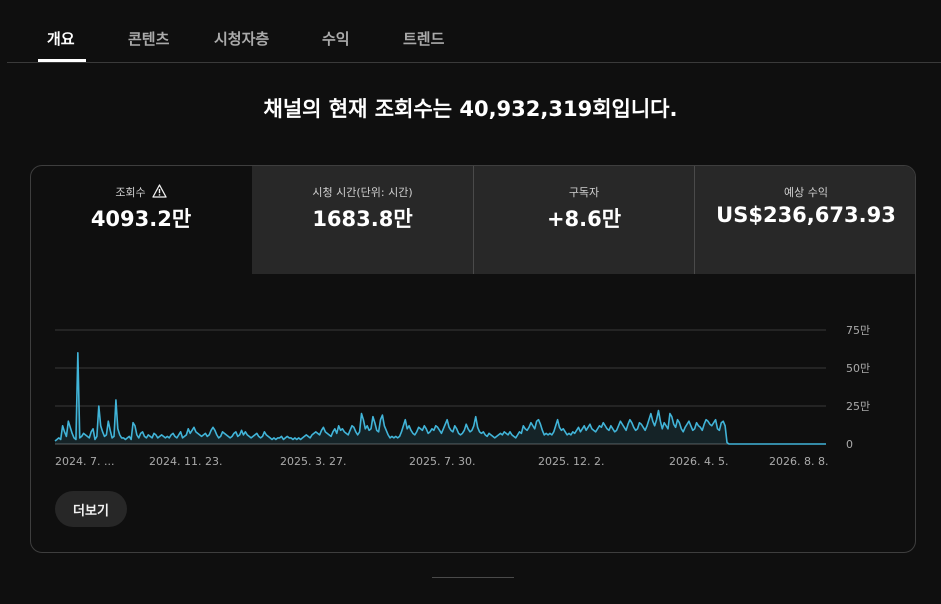 The image size is (941, 604). What do you see at coordinates (698, 461) in the screenshot?
I see `x-tick-label: 2026. 4. 5.` at bounding box center [698, 461].